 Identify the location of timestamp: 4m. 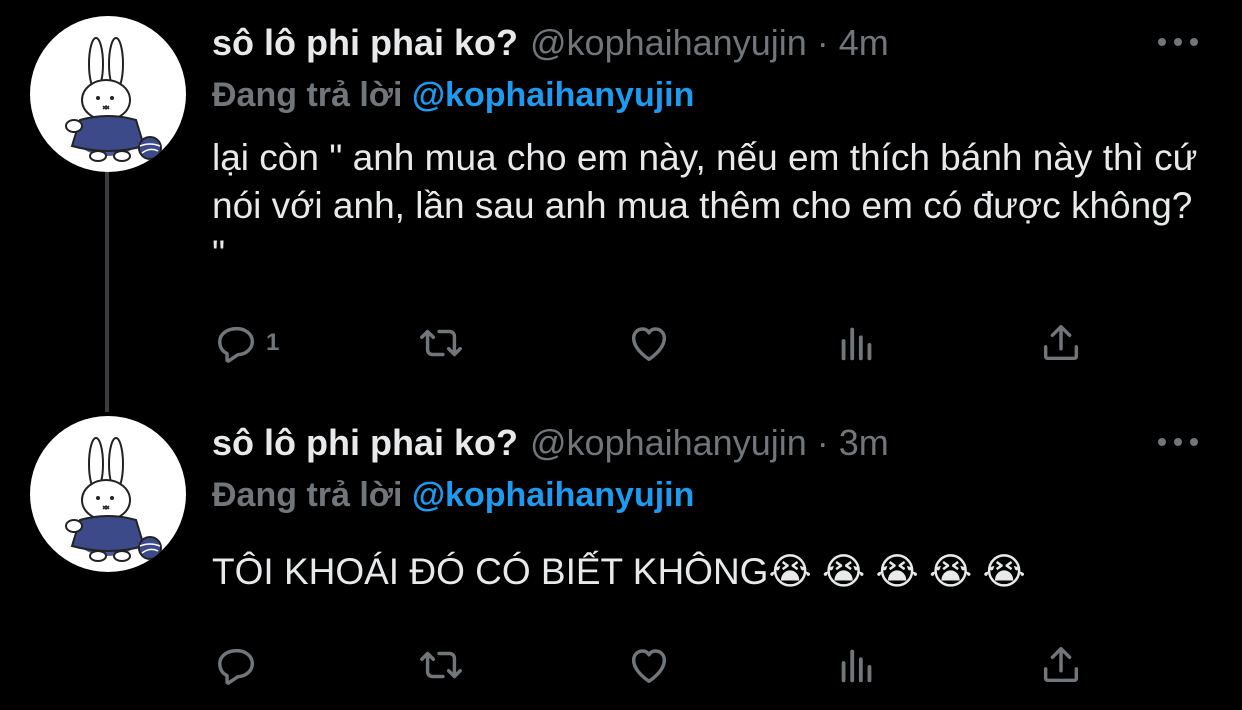
(864, 43).